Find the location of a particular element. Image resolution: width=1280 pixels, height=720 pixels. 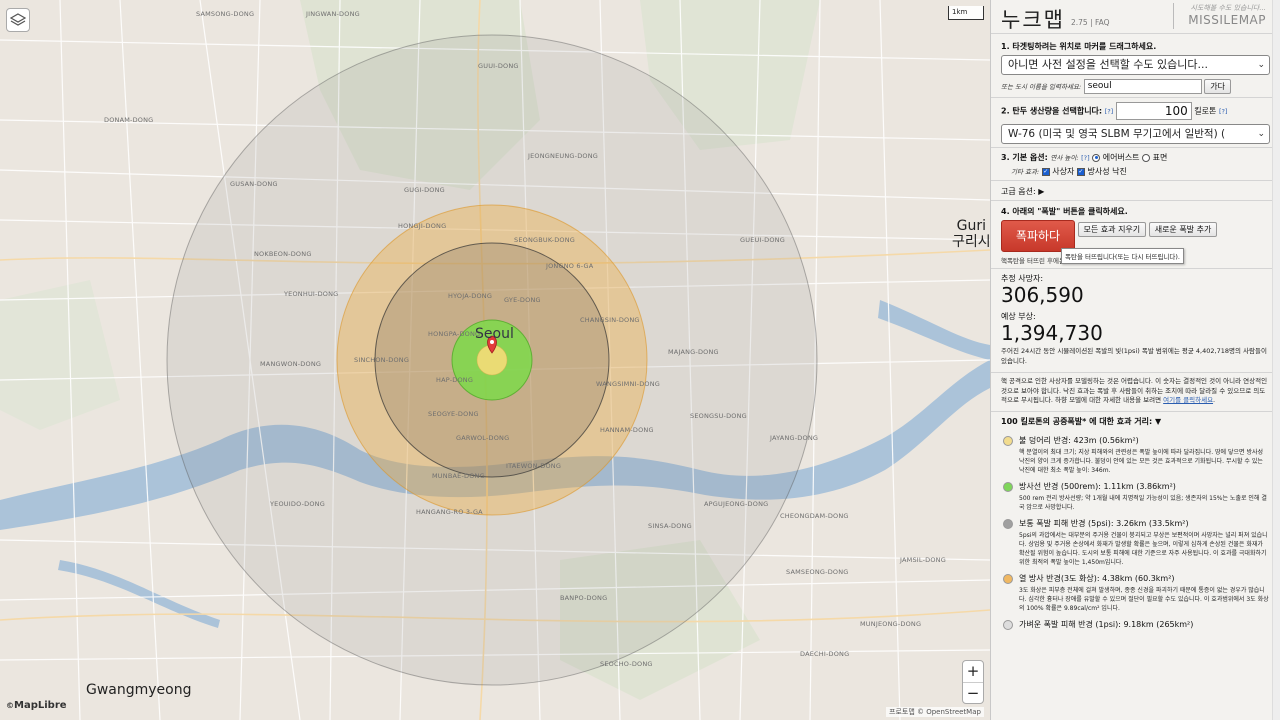

header-divider is located at coordinates (1173, 16).